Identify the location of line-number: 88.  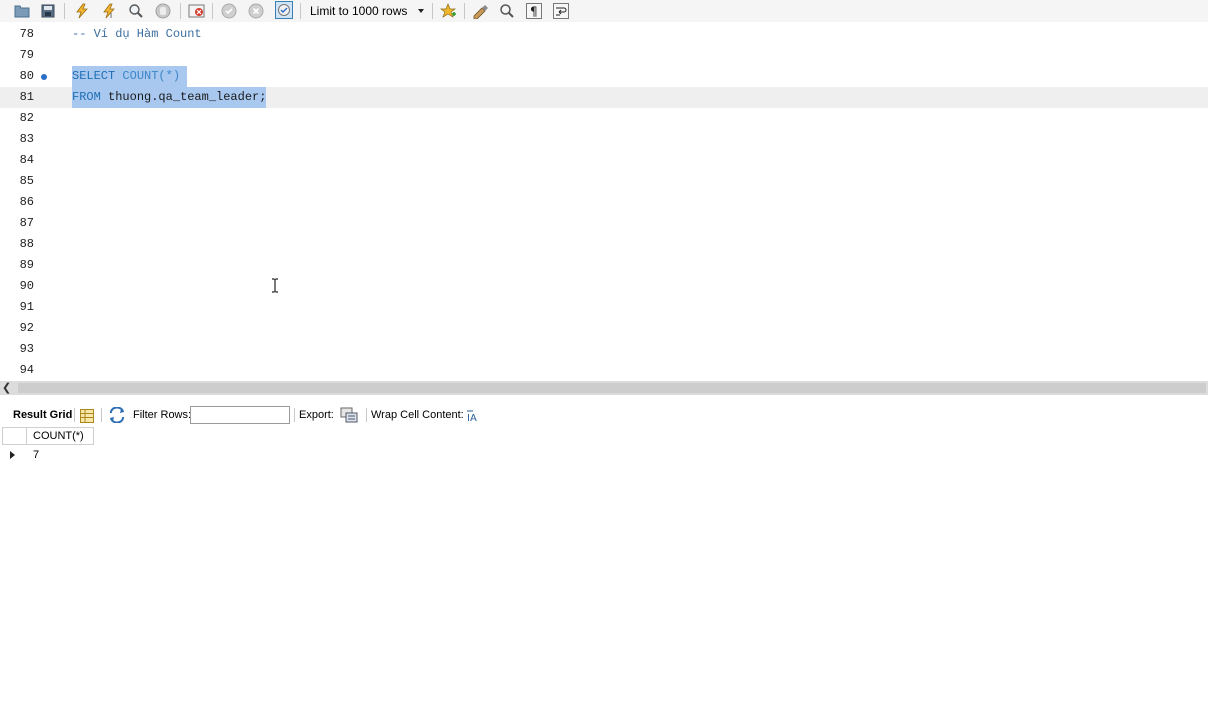
(26, 244).